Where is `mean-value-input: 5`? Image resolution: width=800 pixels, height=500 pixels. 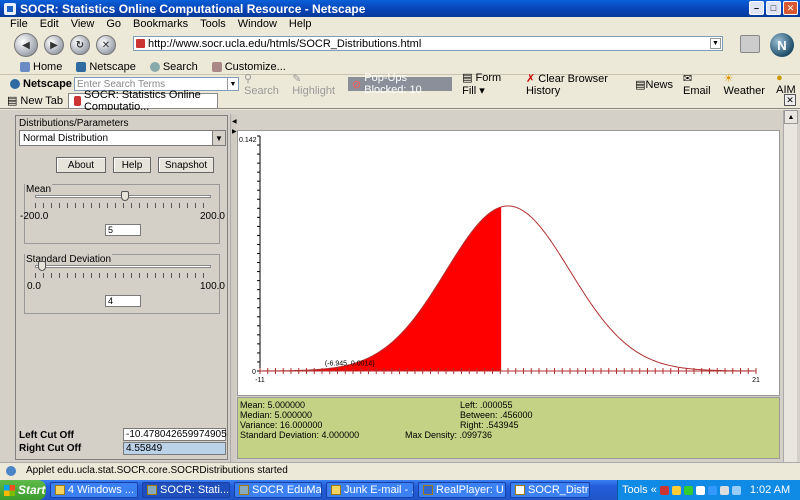 mean-value-input: 5 is located at coordinates (123, 230).